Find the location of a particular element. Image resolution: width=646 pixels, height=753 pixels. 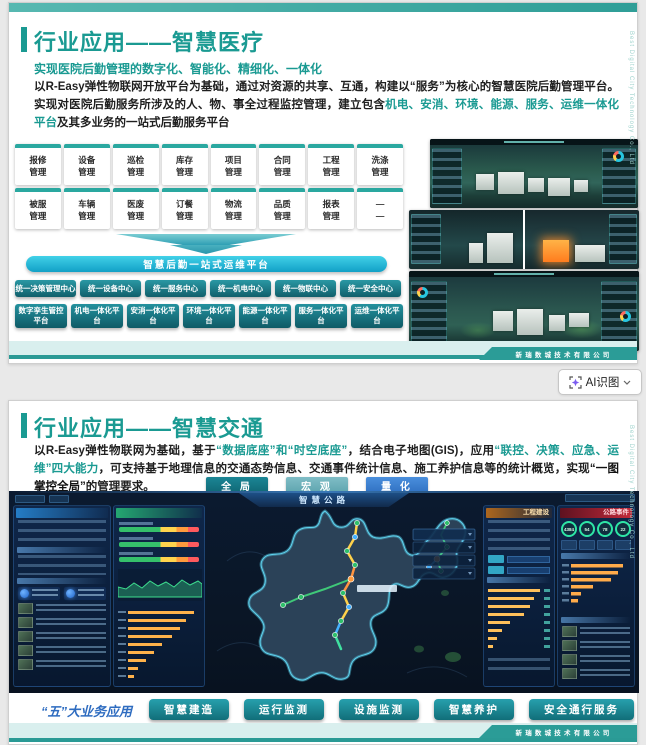

bar-list-chart is located at coordinates (519, 618).